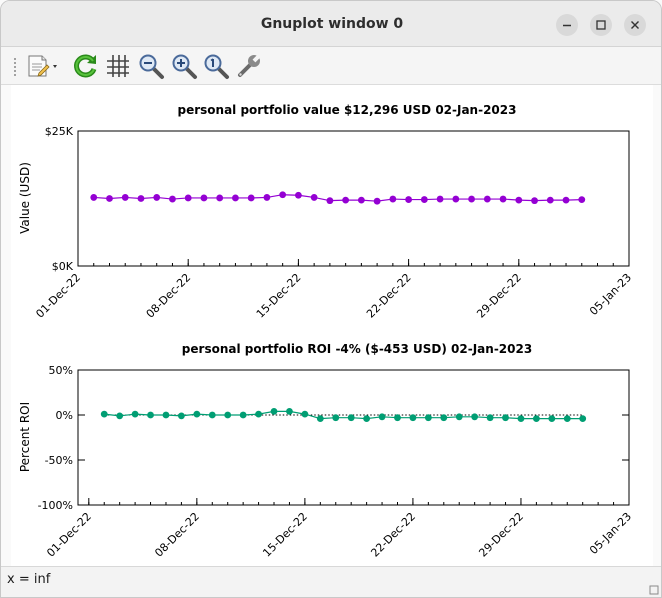  I want to click on zoom-out-button, so click(151, 66).